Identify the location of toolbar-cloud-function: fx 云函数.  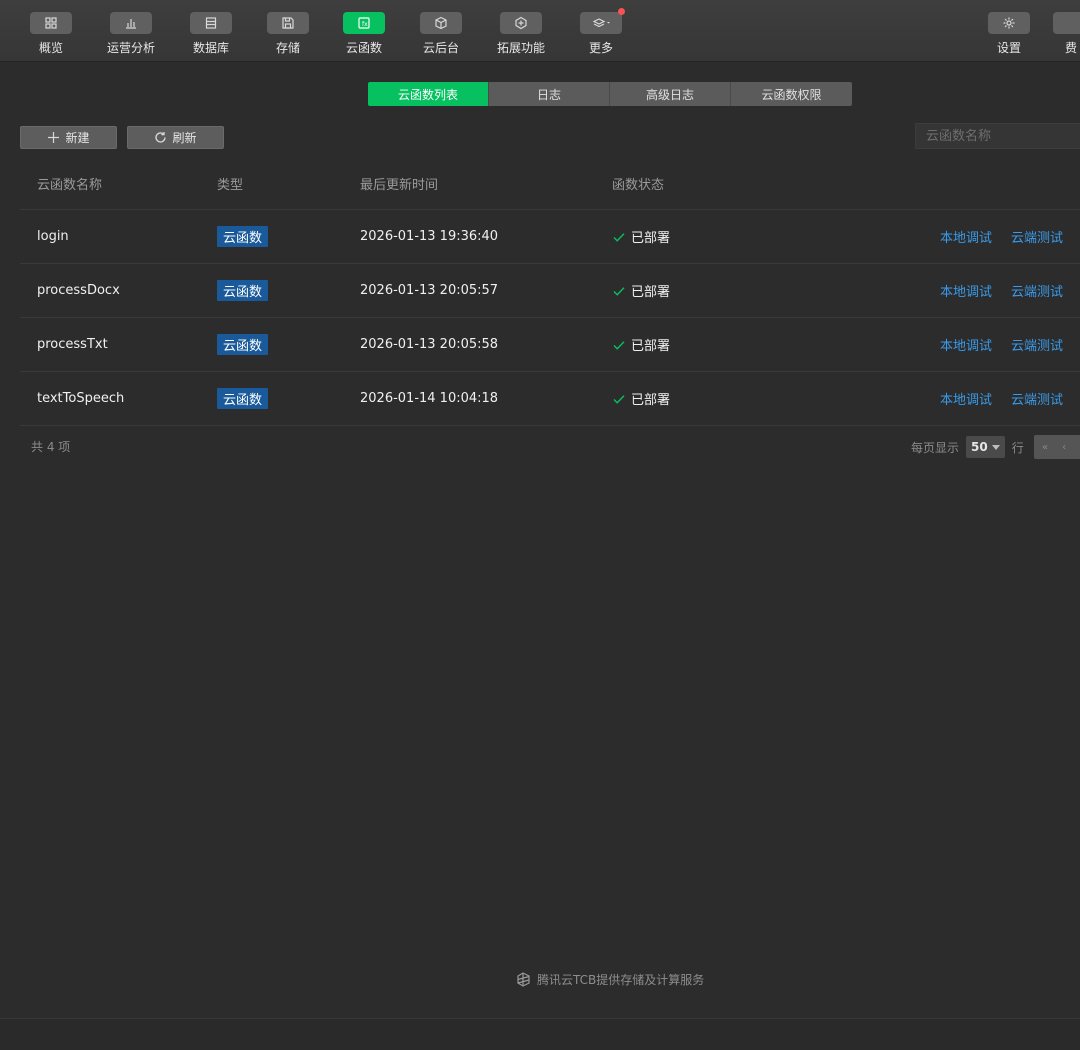
(364, 35).